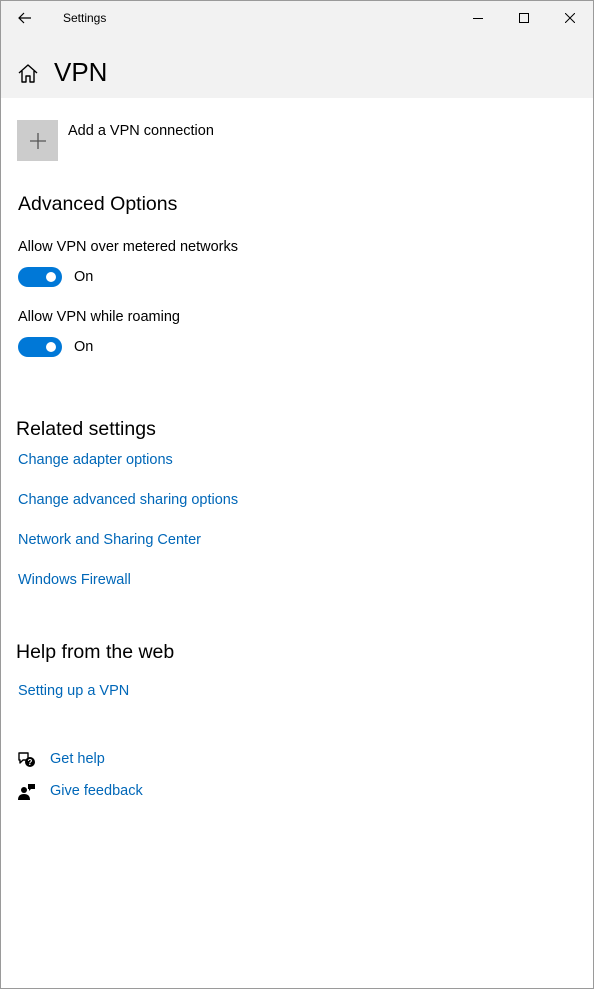 Image resolution: width=594 pixels, height=989 pixels. I want to click on plus-icon, so click(37, 140).